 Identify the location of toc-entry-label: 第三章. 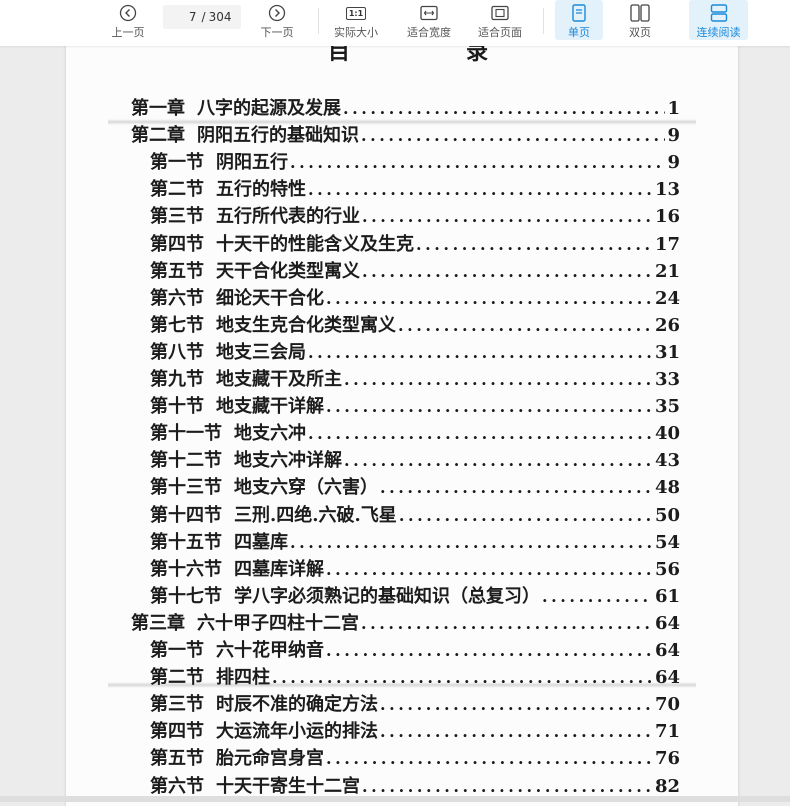
(158, 623).